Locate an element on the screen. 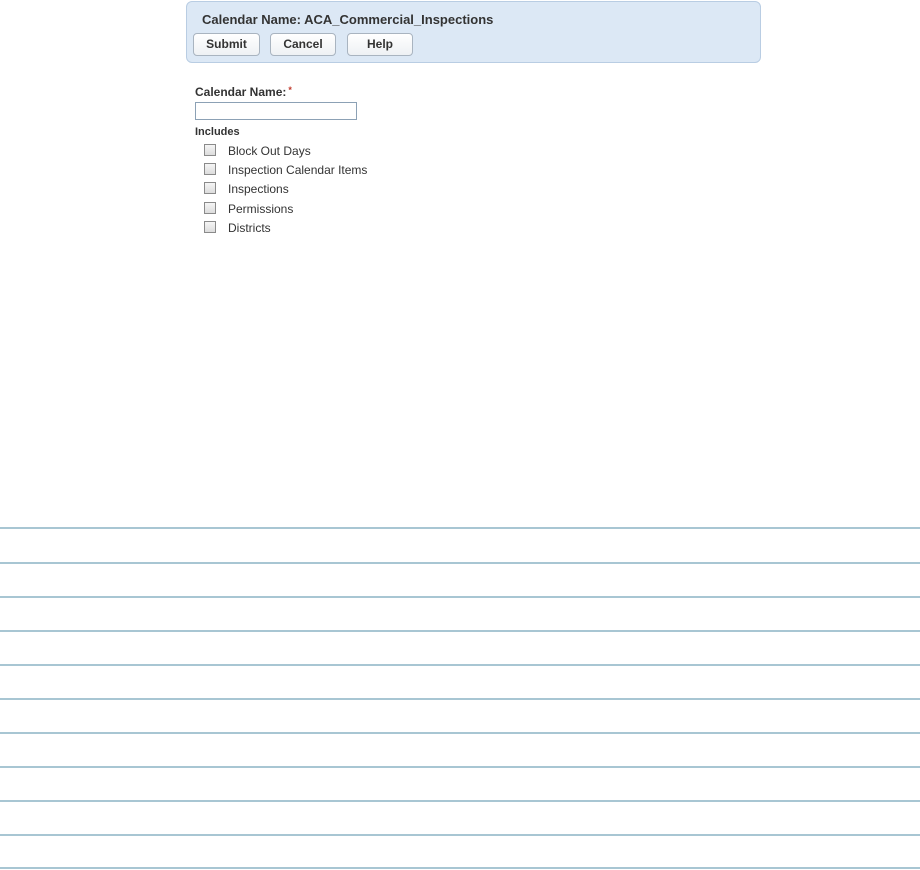 The width and height of the screenshot is (920, 870). include-item-block-out-days: Block Out Days is located at coordinates (314, 152).